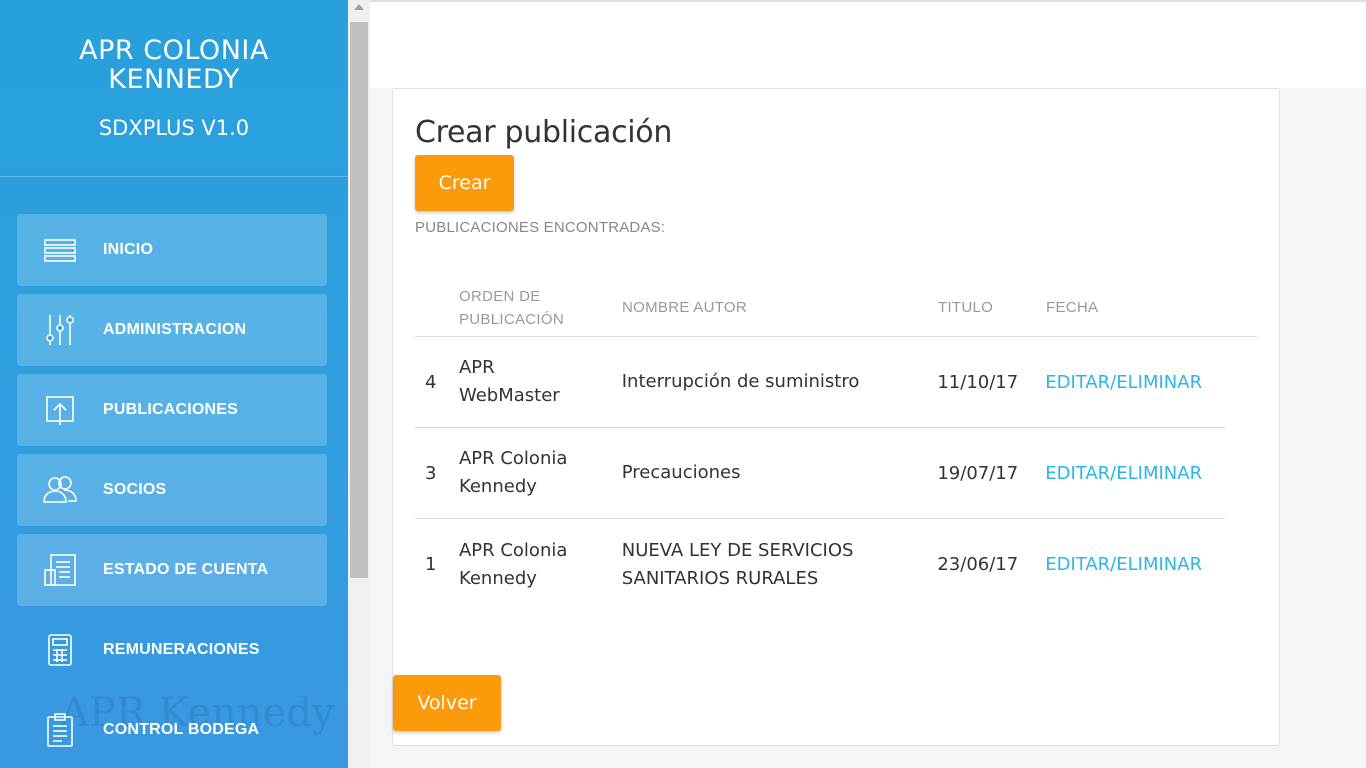 The width and height of the screenshot is (1366, 768). I want to click on sidebar-item-estado-de-cuenta: ESTADO DE CUENTA, so click(172, 570).